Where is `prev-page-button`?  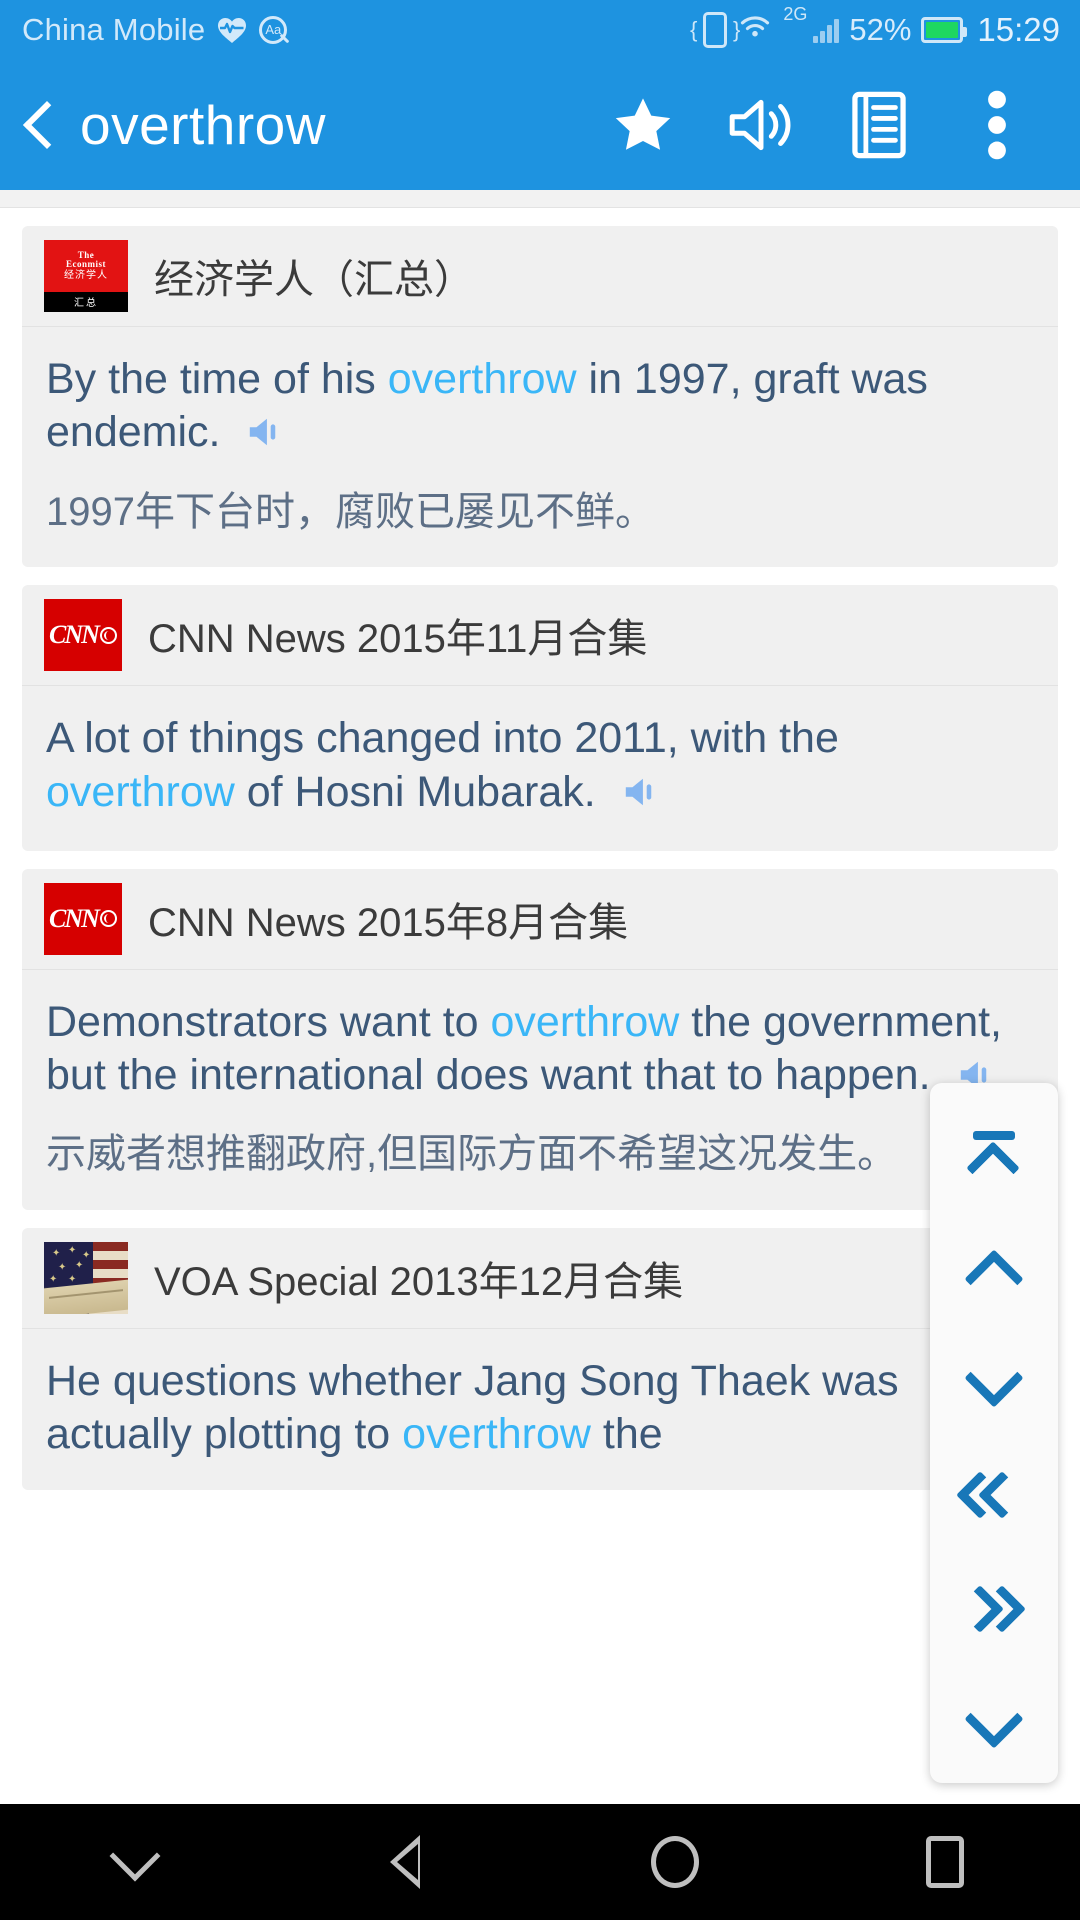 prev-page-button is located at coordinates (994, 1499).